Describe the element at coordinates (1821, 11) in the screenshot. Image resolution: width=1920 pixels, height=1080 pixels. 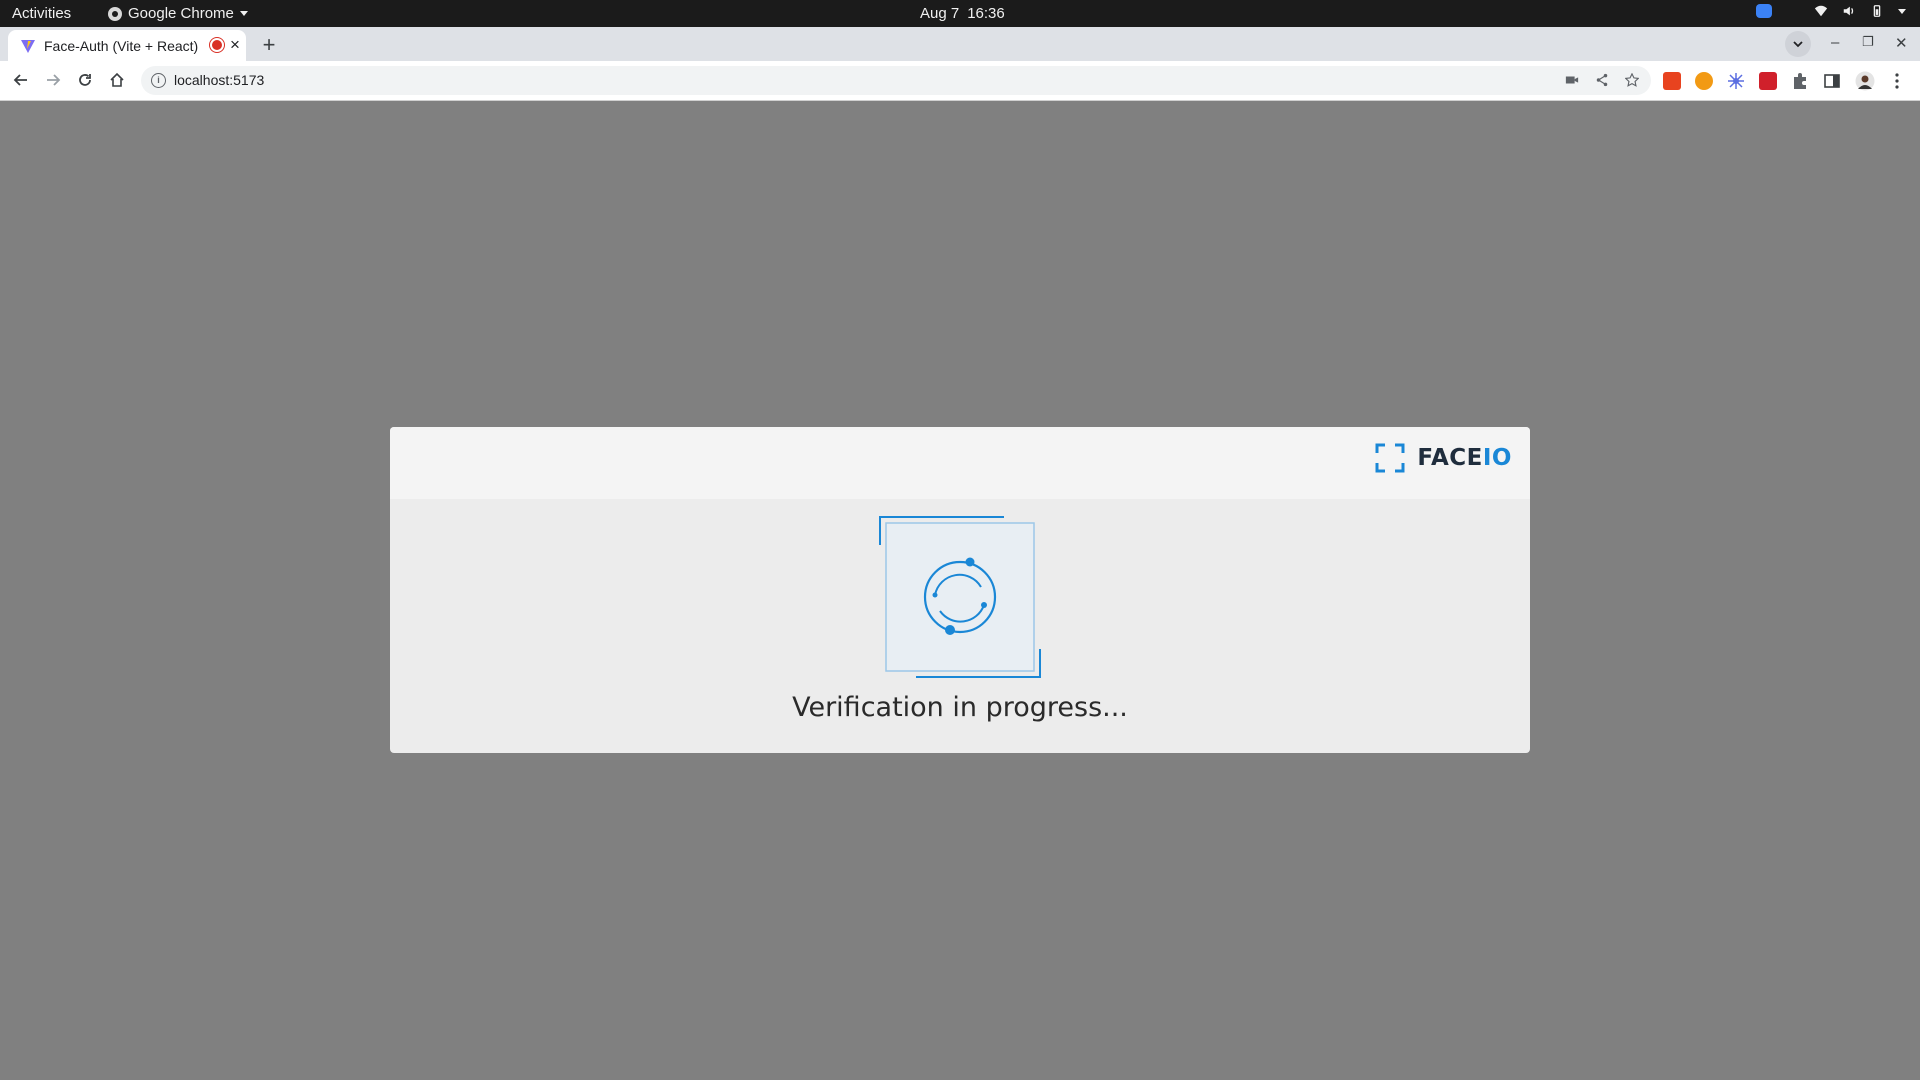
I see `wifi-icon` at that location.